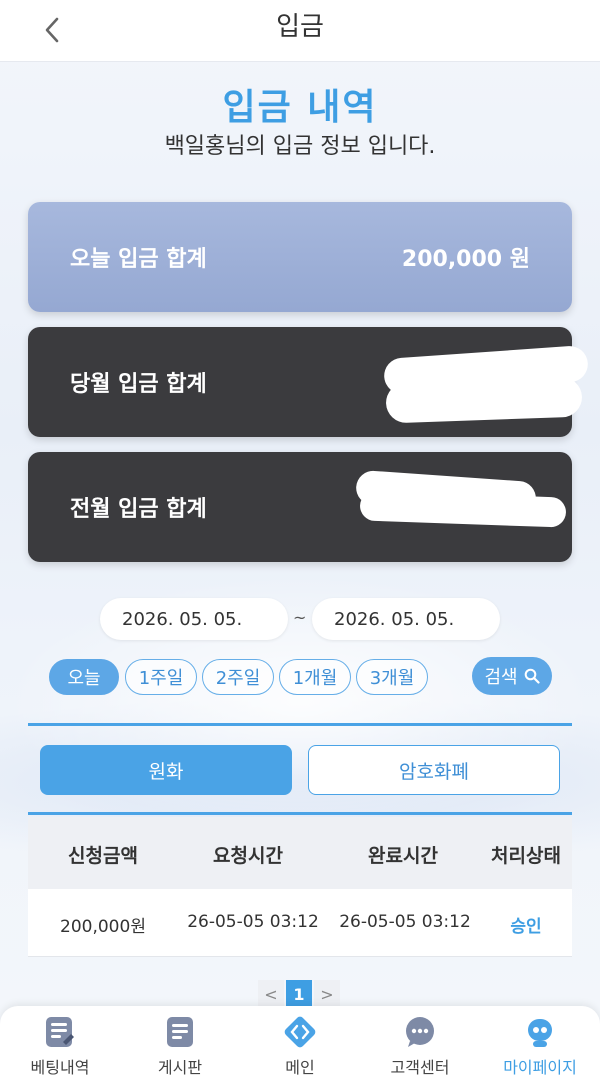  What do you see at coordinates (180, 1067) in the screenshot?
I see `nav-label: 게시판` at bounding box center [180, 1067].